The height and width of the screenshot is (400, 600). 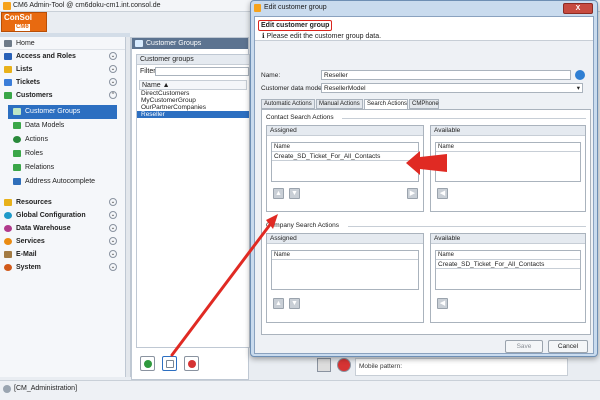 What do you see at coordinates (8, 215) in the screenshot?
I see `globe-icon` at bounding box center [8, 215].